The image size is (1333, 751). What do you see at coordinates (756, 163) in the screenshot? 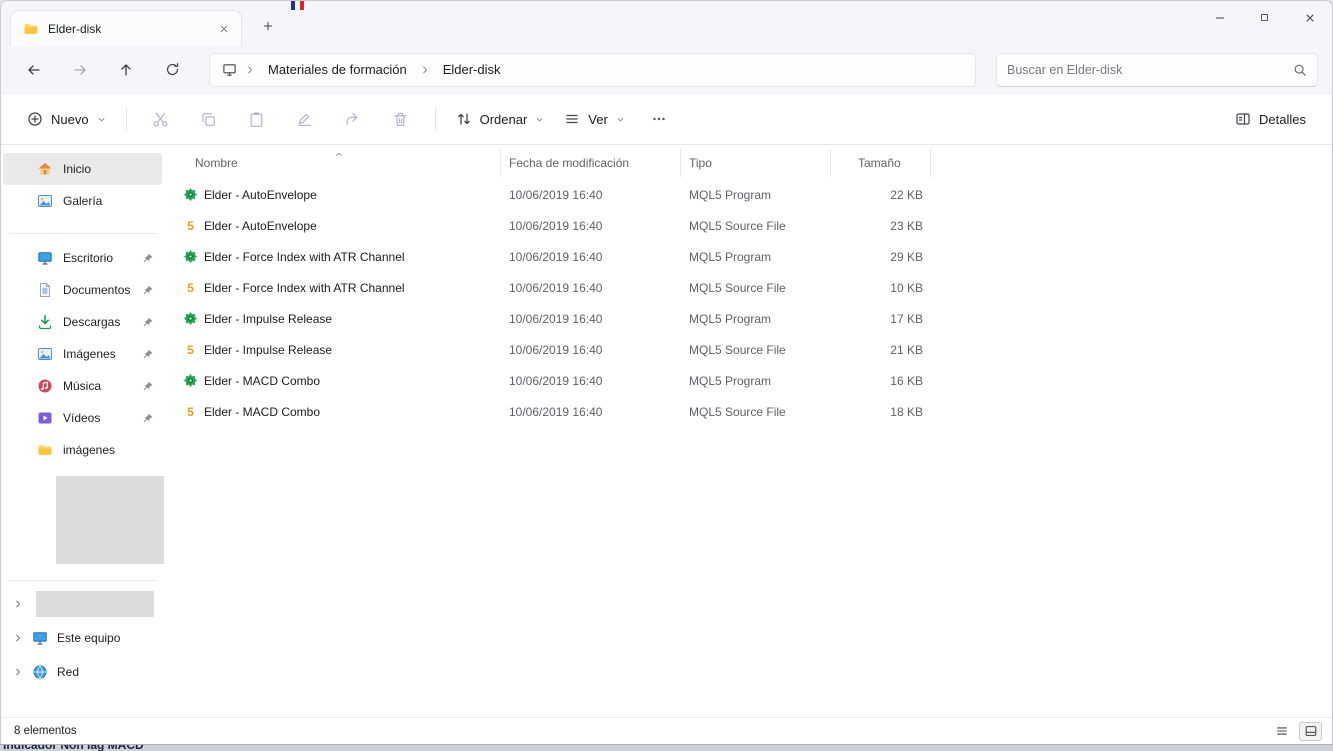
I see `column-header-tipo: Tipo` at bounding box center [756, 163].